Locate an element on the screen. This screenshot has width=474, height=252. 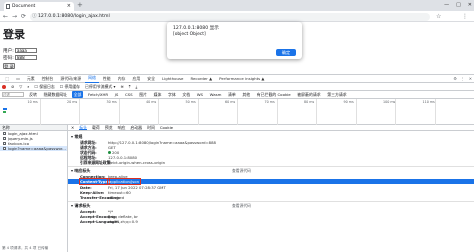
page-title: 登录 is located at coordinates (14, 34).